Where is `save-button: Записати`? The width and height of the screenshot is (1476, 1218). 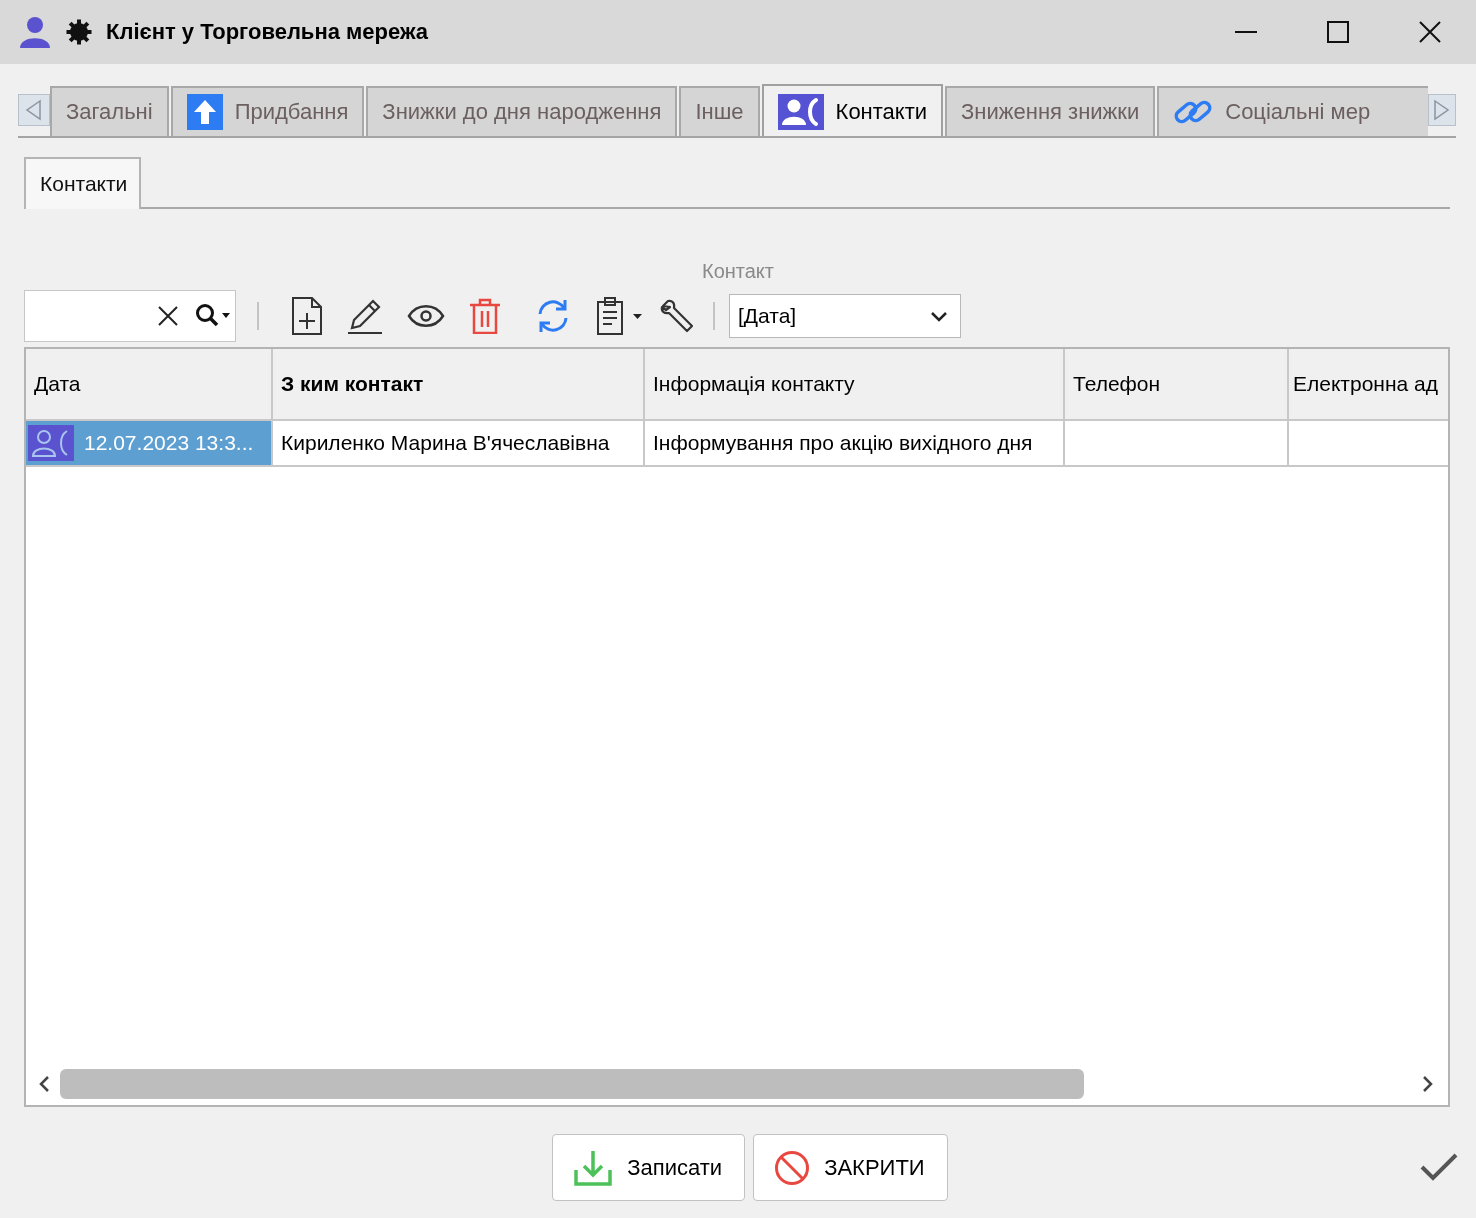 save-button: Записати is located at coordinates (649, 1167).